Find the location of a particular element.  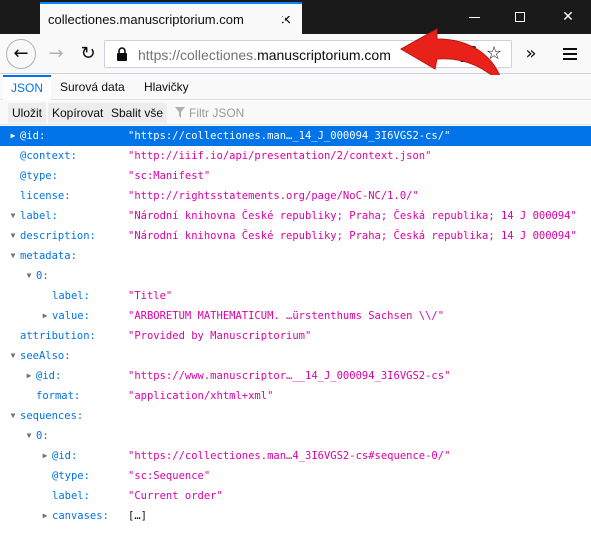

tree-value: […] is located at coordinates (137, 516).